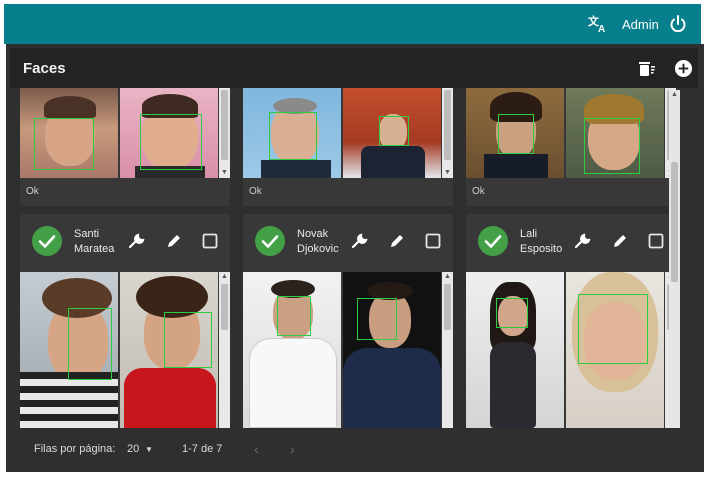 This screenshot has height=477, width=705. What do you see at coordinates (318, 249) in the screenshot?
I see `person-last-name: Djokovic` at bounding box center [318, 249].